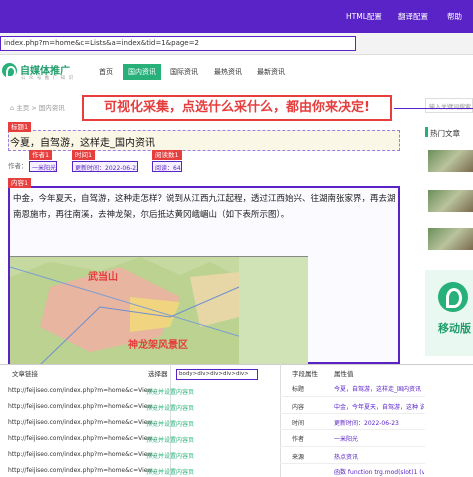 Image resolution: width=473 pixels, height=477 pixels. I want to click on nav-latest-news: 最新资讯, so click(271, 72).